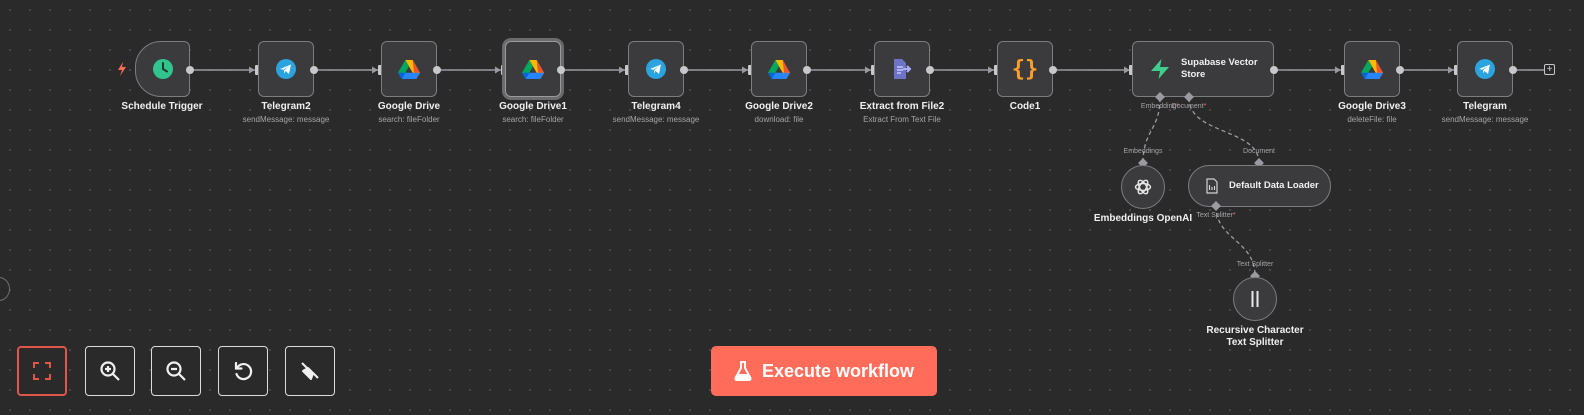  I want to click on node-title: Code1, so click(1025, 106).